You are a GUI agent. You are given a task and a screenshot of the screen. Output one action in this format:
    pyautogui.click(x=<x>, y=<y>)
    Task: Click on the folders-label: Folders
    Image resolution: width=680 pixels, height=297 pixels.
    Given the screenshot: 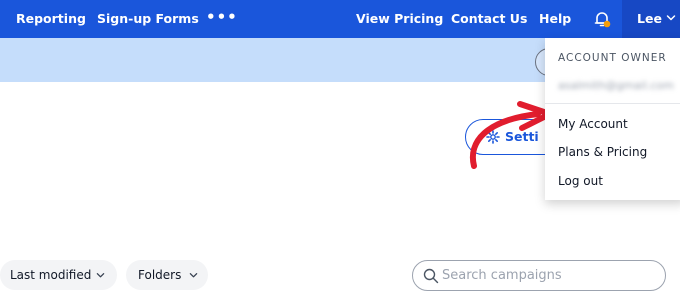 What is the action you would take?
    pyautogui.click(x=160, y=275)
    